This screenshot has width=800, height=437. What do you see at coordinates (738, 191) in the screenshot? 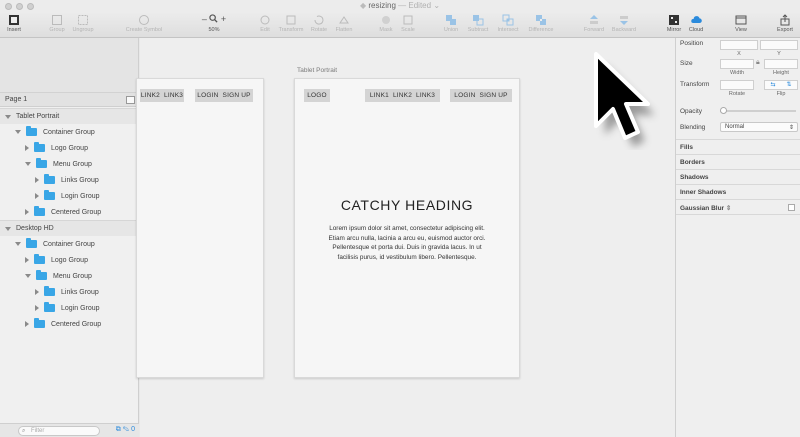
I see `inner-shadows-section: Inner Shadows` at bounding box center [738, 191].